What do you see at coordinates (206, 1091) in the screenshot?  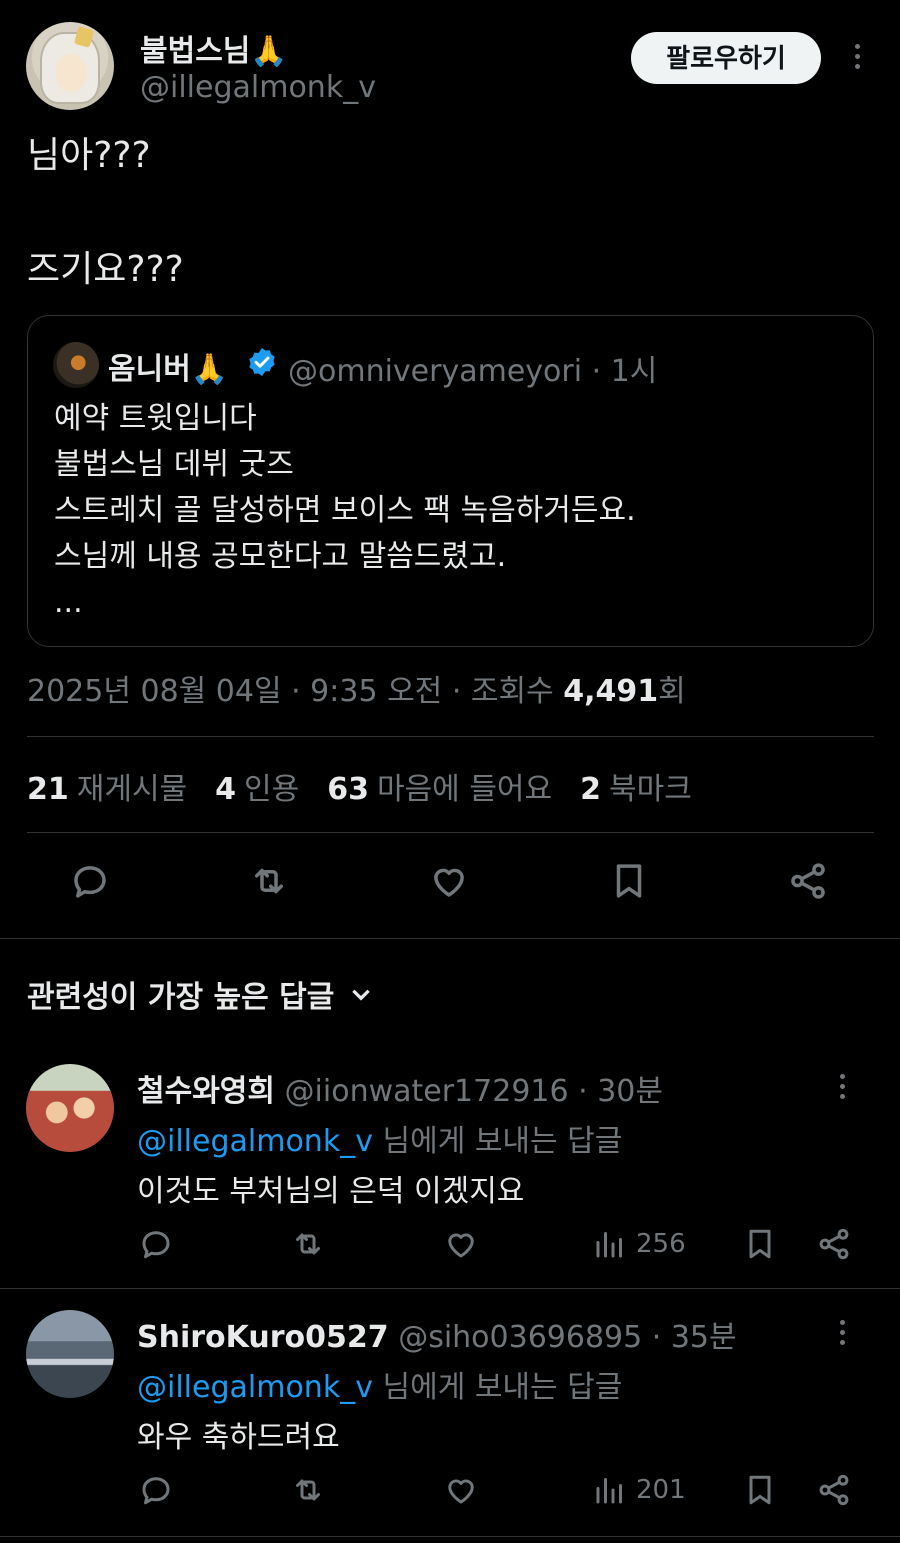 I see `reply-author-name: 철수와영희` at bounding box center [206, 1091].